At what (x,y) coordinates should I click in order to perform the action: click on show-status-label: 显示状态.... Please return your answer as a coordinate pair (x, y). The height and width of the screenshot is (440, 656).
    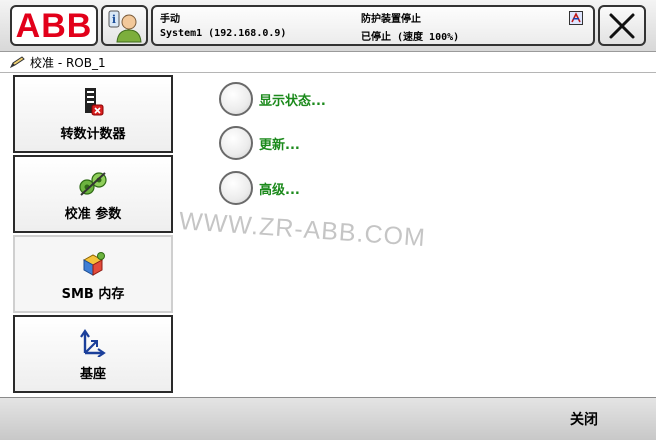
    Looking at the image, I should click on (292, 101).